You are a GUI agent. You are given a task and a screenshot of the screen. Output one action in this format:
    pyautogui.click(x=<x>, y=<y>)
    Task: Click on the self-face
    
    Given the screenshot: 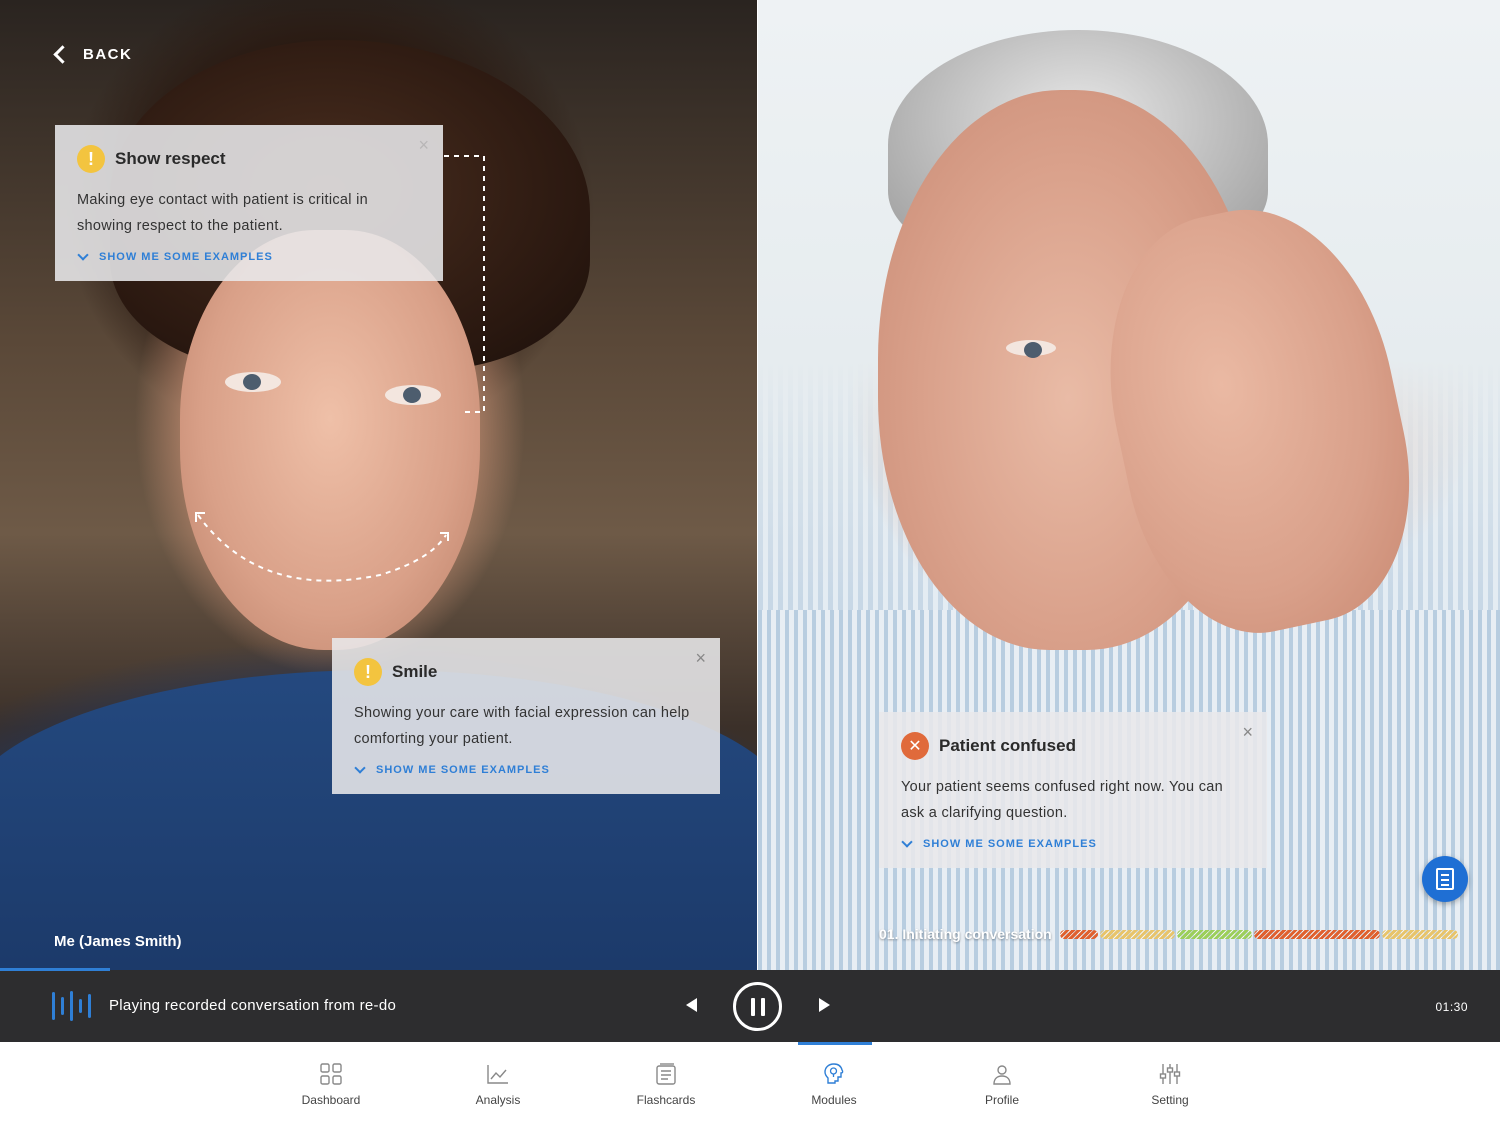 What is the action you would take?
    pyautogui.click(x=330, y=440)
    